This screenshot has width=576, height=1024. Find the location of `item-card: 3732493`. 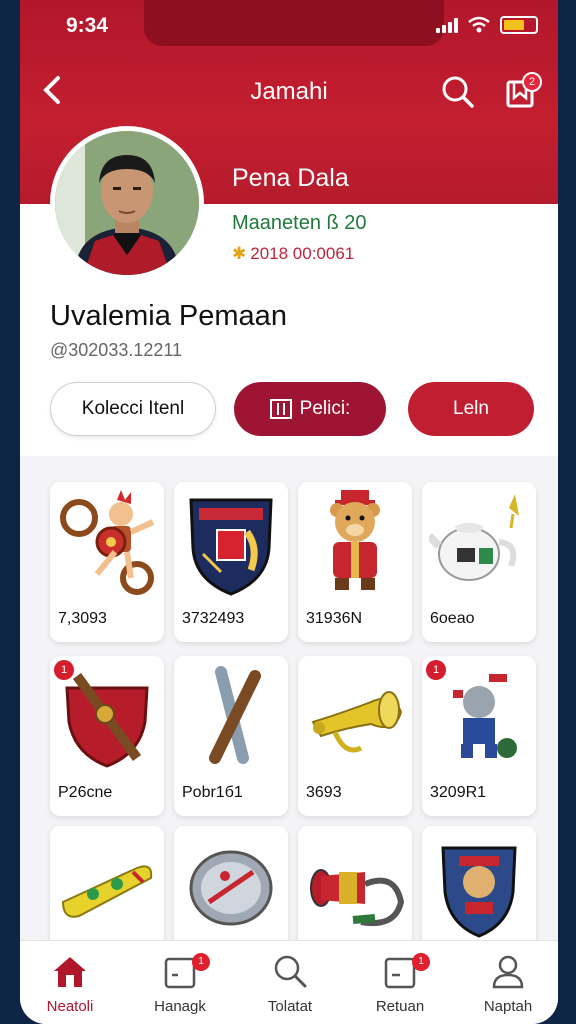

item-card: 3732493 is located at coordinates (231, 562).